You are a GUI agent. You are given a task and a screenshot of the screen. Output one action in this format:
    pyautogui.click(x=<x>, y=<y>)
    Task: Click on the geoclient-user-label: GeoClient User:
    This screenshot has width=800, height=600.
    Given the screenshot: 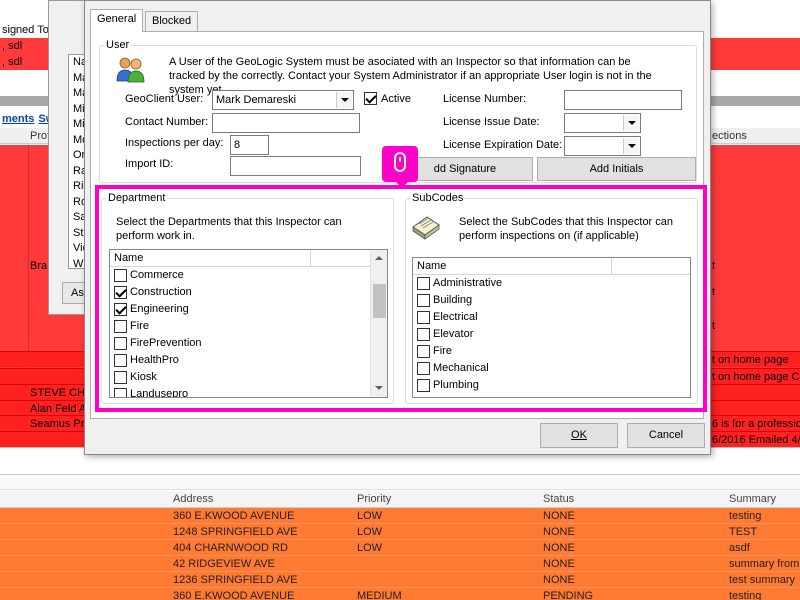 What is the action you would take?
    pyautogui.click(x=164, y=99)
    